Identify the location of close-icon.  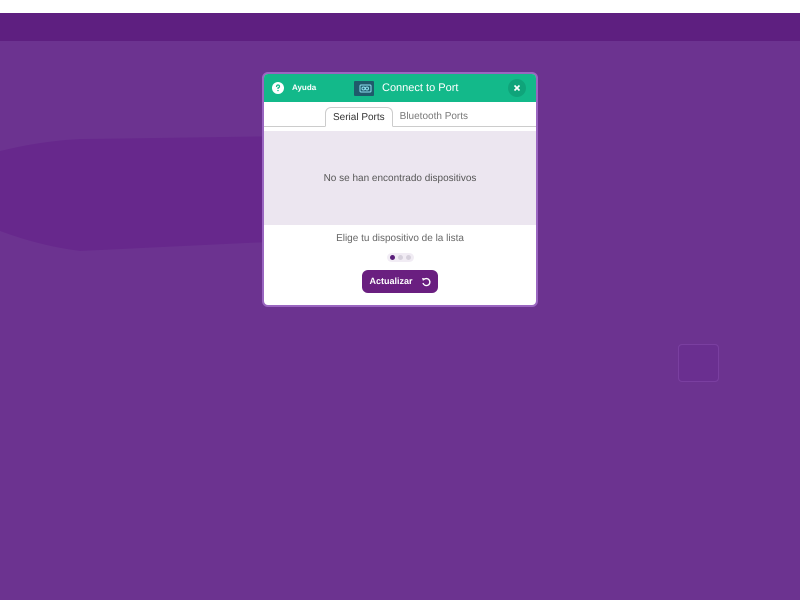
(517, 88).